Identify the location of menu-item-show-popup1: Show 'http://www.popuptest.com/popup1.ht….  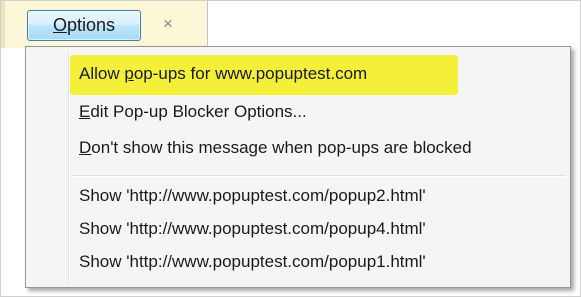
(252, 262).